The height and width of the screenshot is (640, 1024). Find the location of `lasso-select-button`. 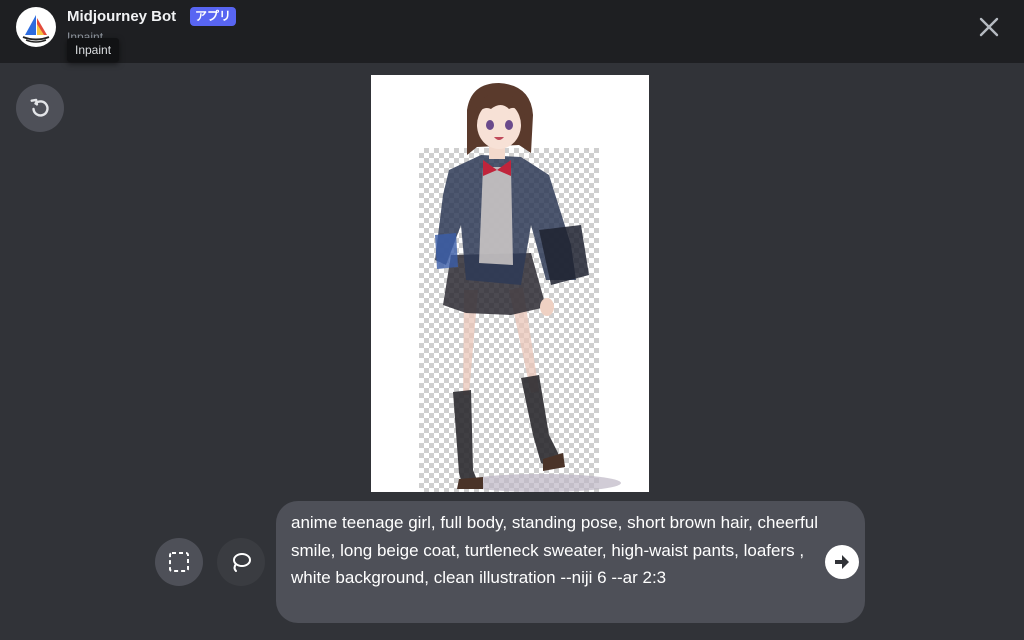

lasso-select-button is located at coordinates (241, 562).